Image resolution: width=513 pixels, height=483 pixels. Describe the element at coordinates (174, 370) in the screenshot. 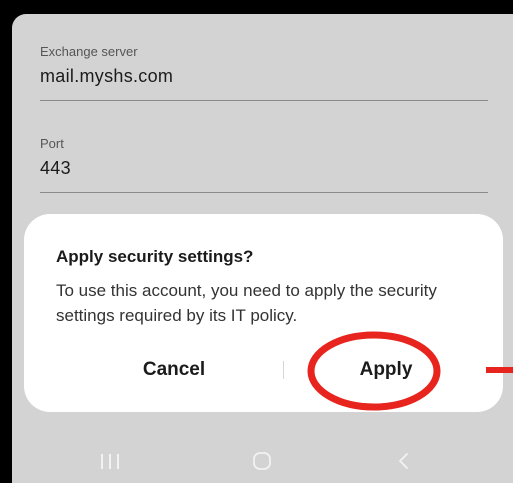

I see `cancel-button: Cancel` at that location.